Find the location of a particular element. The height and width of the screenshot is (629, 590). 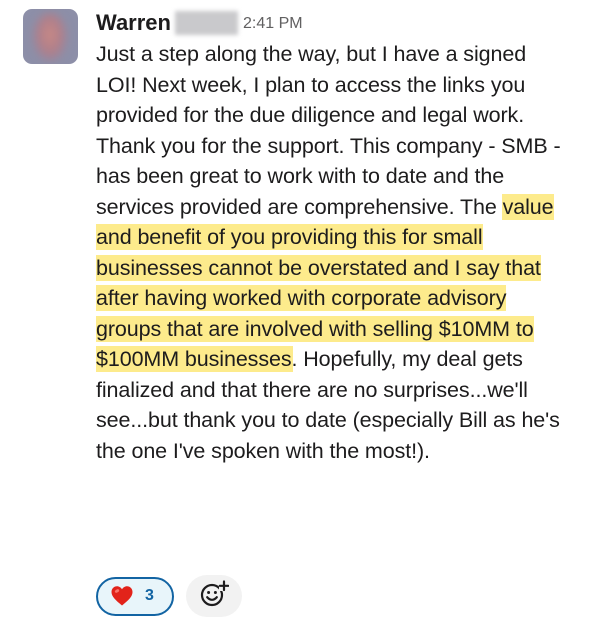

add-reaction-button is located at coordinates (214, 596).